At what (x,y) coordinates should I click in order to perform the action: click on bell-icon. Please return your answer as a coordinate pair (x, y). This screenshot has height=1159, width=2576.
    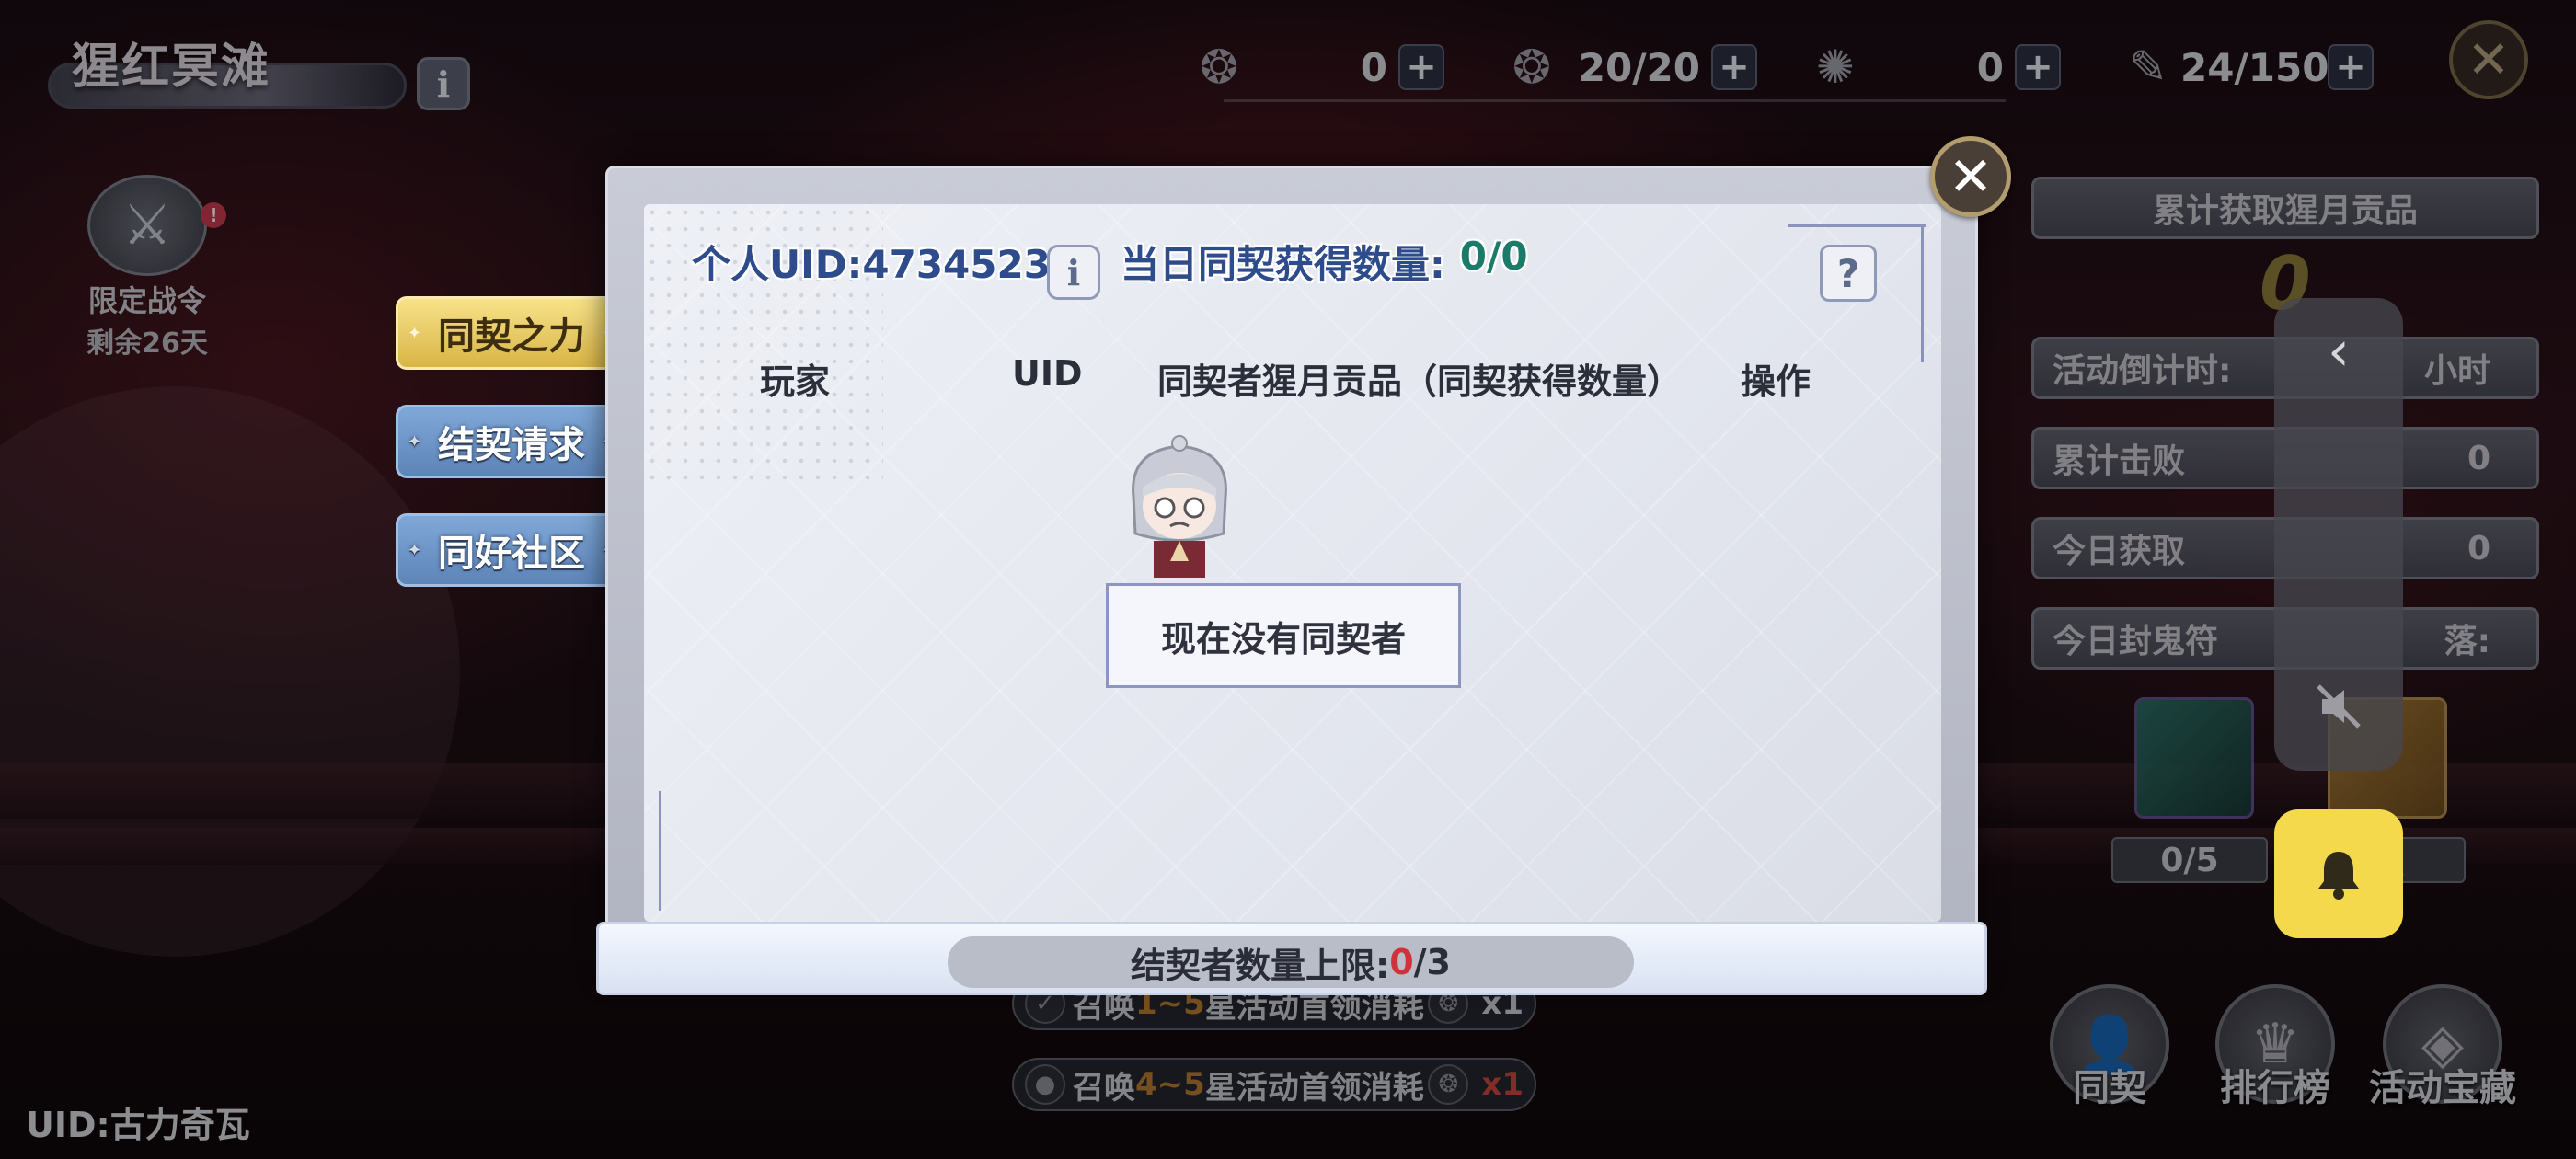
    Looking at the image, I should click on (2338, 873).